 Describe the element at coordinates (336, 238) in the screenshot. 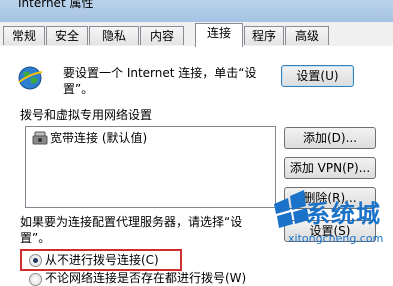

I see `watermark-url: xitongcheng.com` at that location.